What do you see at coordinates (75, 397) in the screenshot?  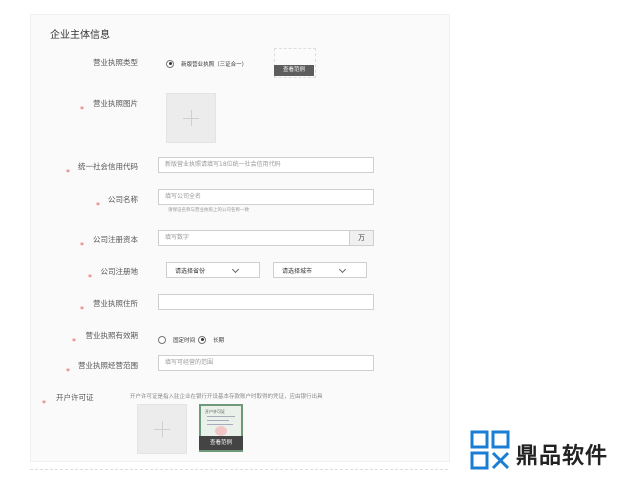 I see `permit-label: 开户许可证` at bounding box center [75, 397].